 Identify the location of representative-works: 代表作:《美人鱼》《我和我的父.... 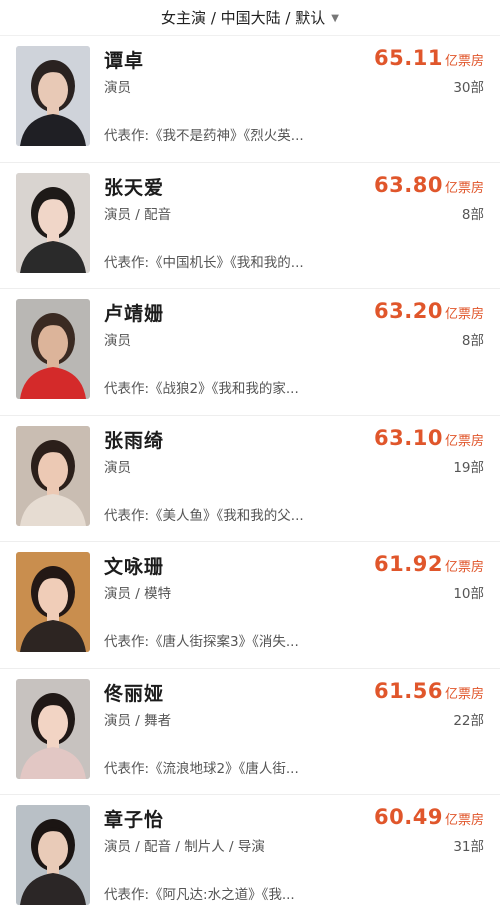
(204, 515).